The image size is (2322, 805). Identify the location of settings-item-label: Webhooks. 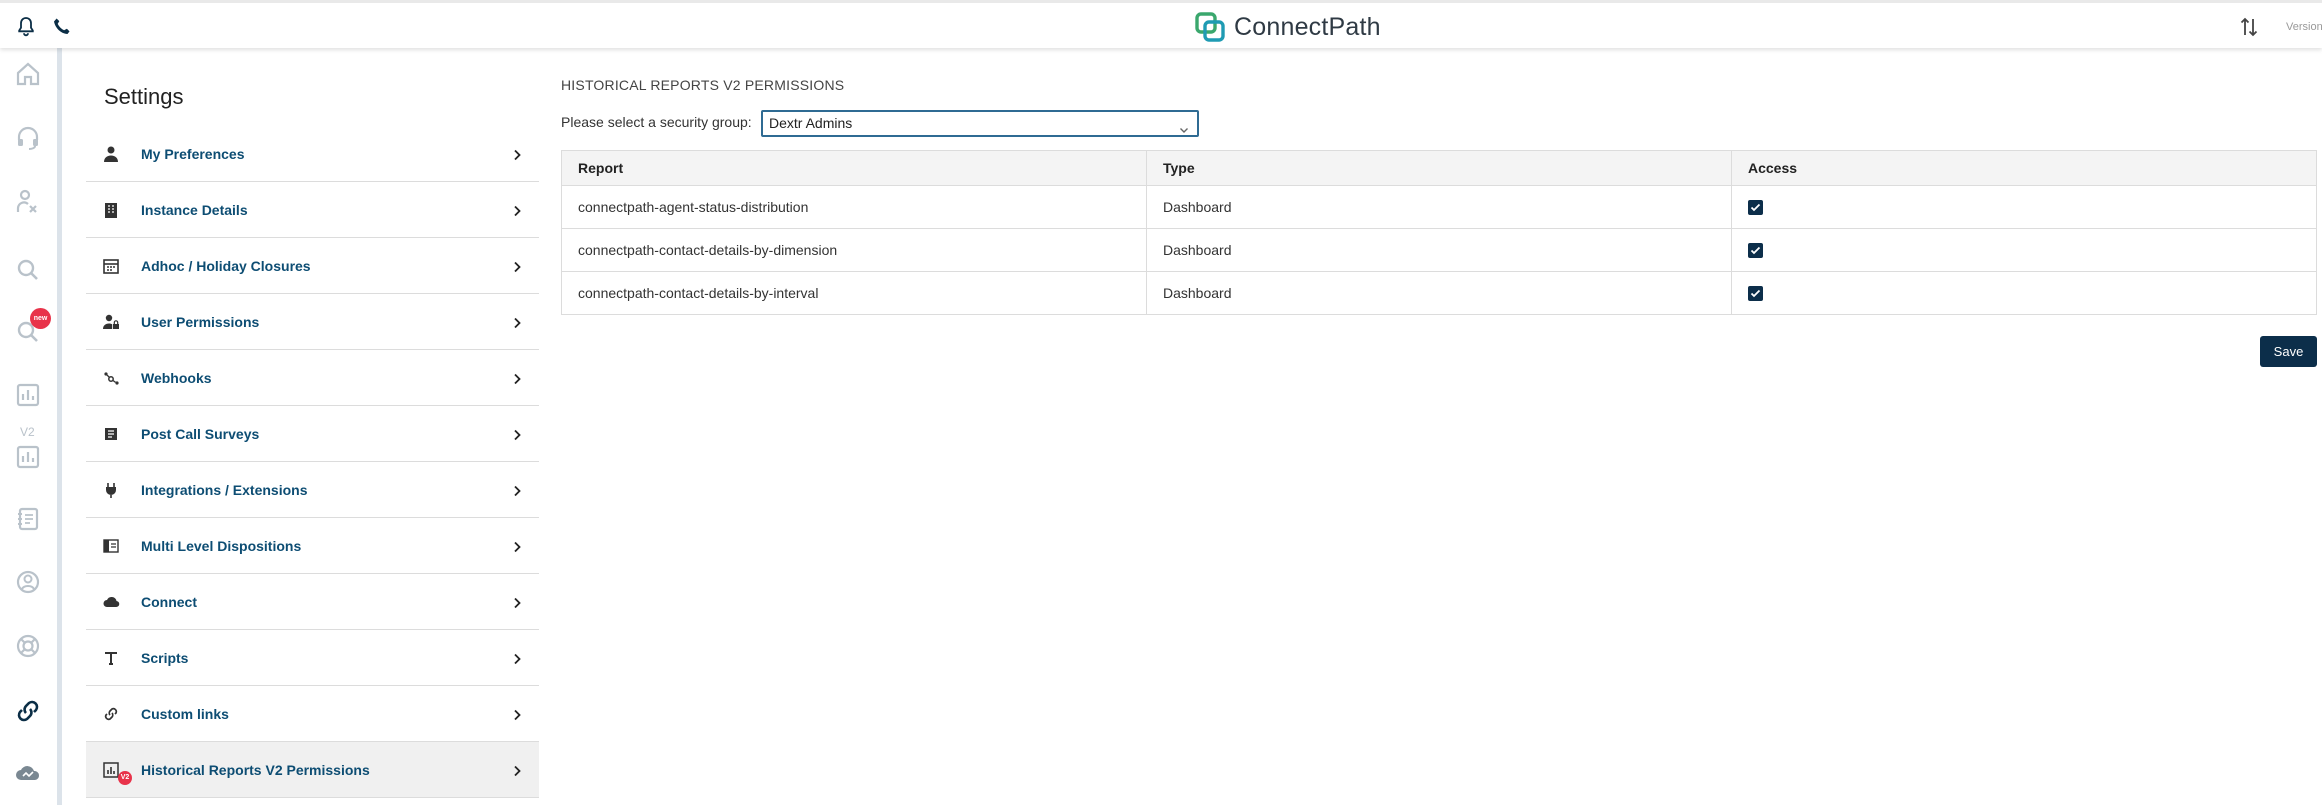
(176, 377).